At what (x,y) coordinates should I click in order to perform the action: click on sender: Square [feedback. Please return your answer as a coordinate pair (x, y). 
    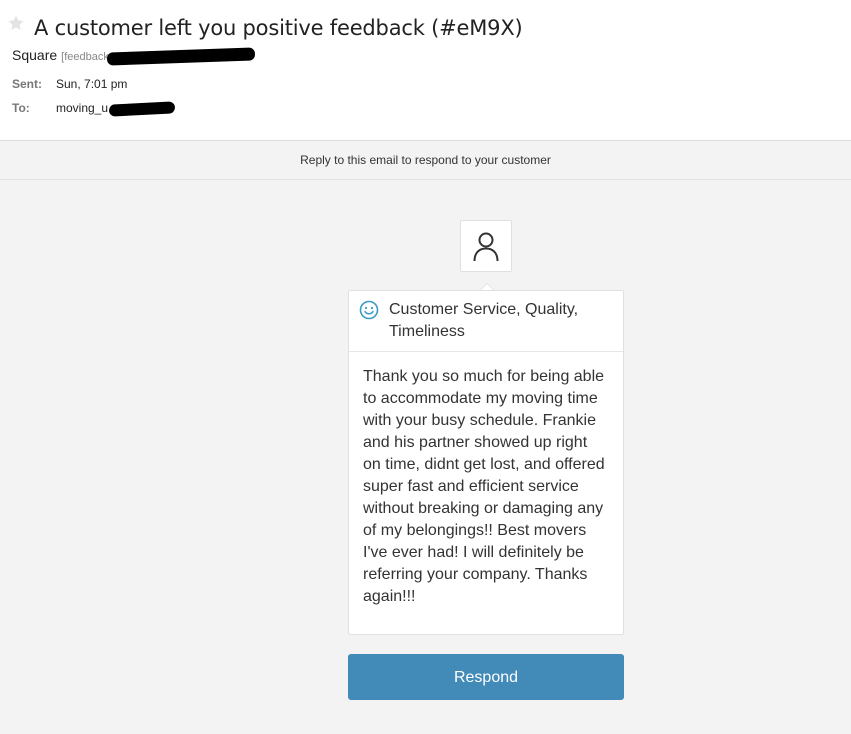
    Looking at the image, I should click on (134, 56).